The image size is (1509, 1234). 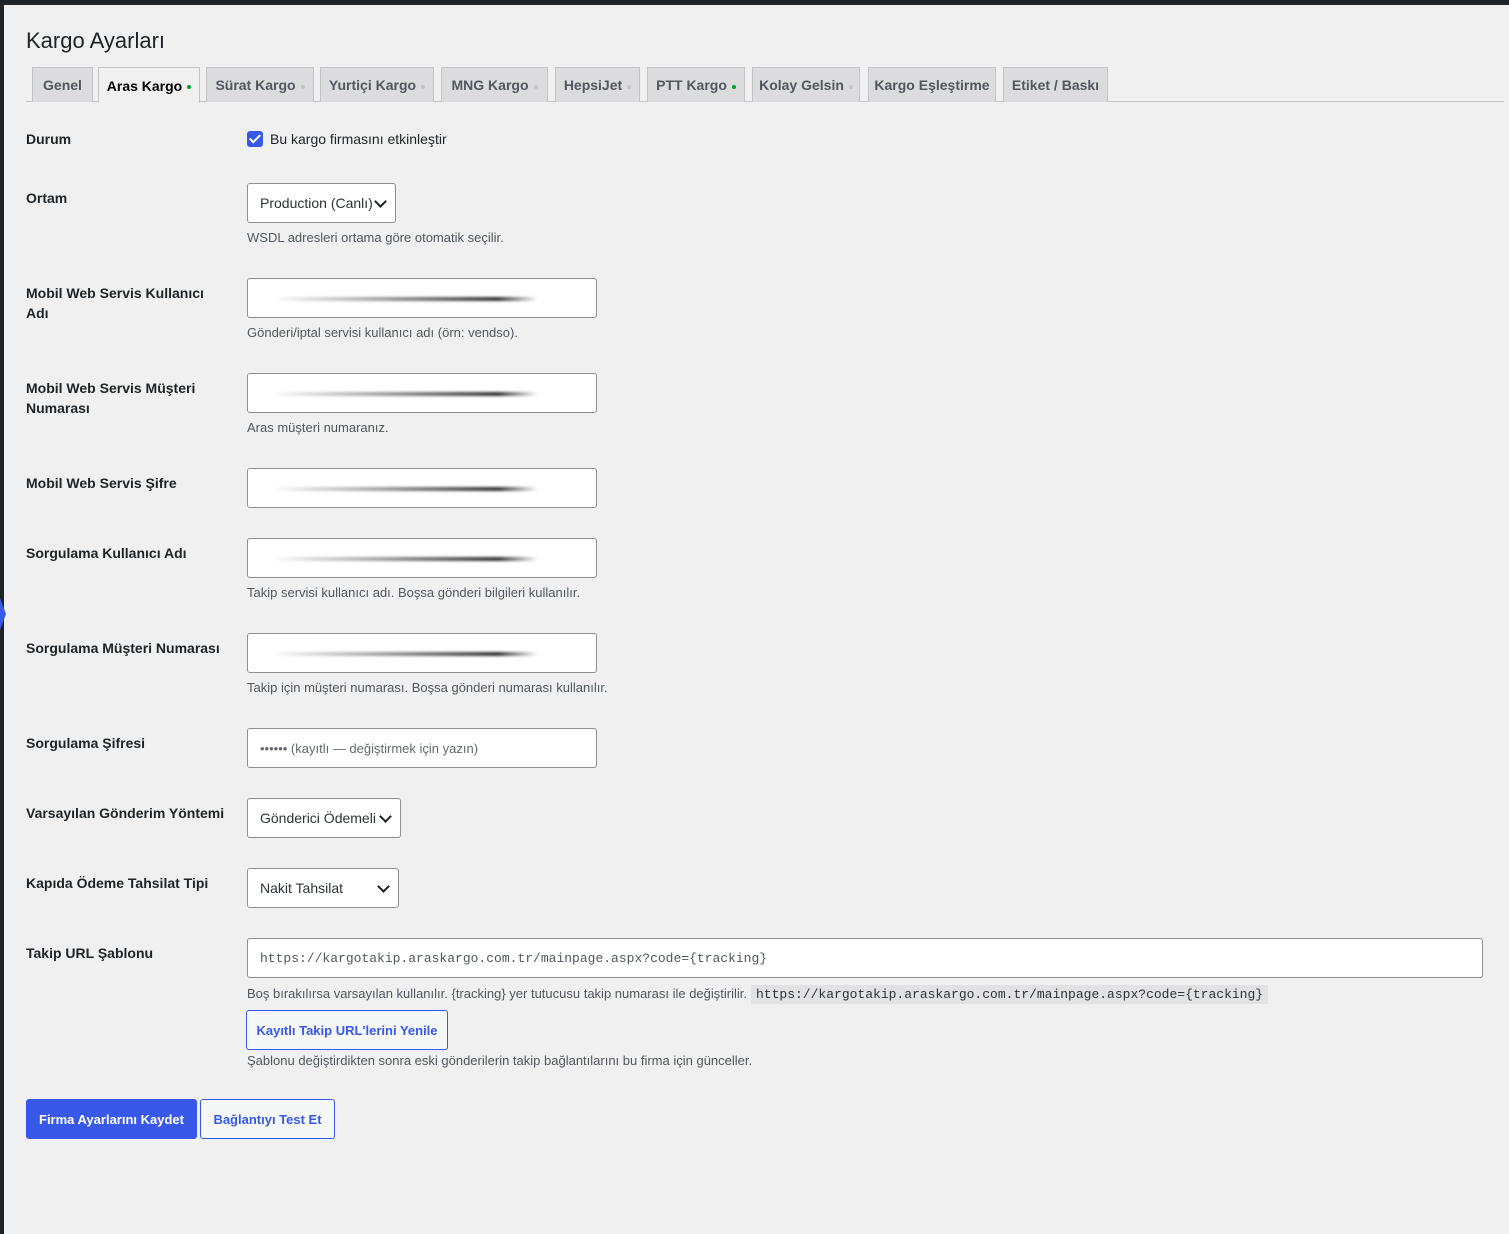 What do you see at coordinates (49, 139) in the screenshot?
I see `durum-label: Durum` at bounding box center [49, 139].